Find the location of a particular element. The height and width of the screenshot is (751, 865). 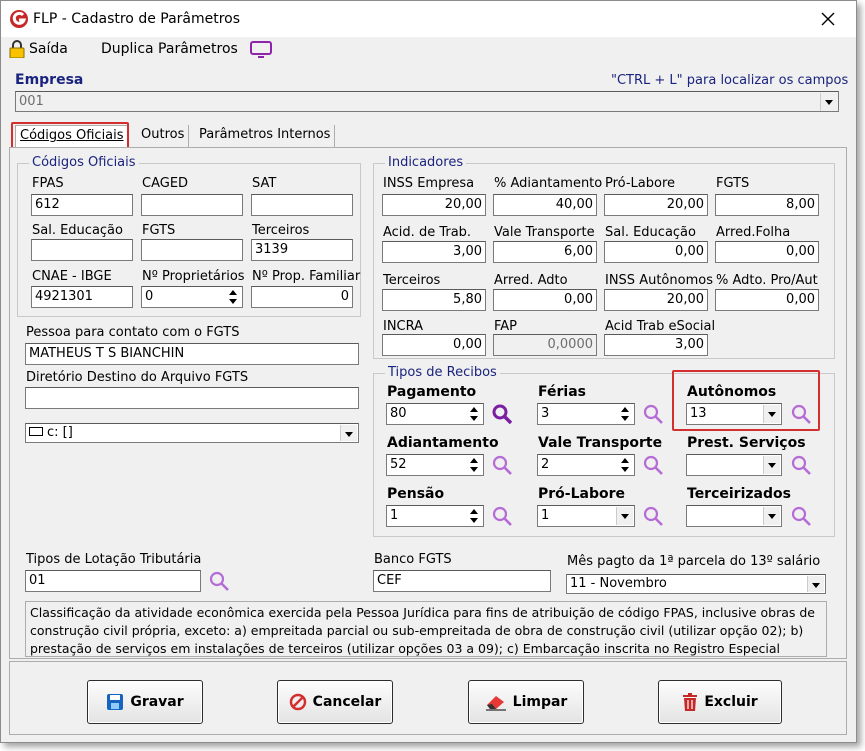

pagamento-stepper: 80 is located at coordinates (435, 414).